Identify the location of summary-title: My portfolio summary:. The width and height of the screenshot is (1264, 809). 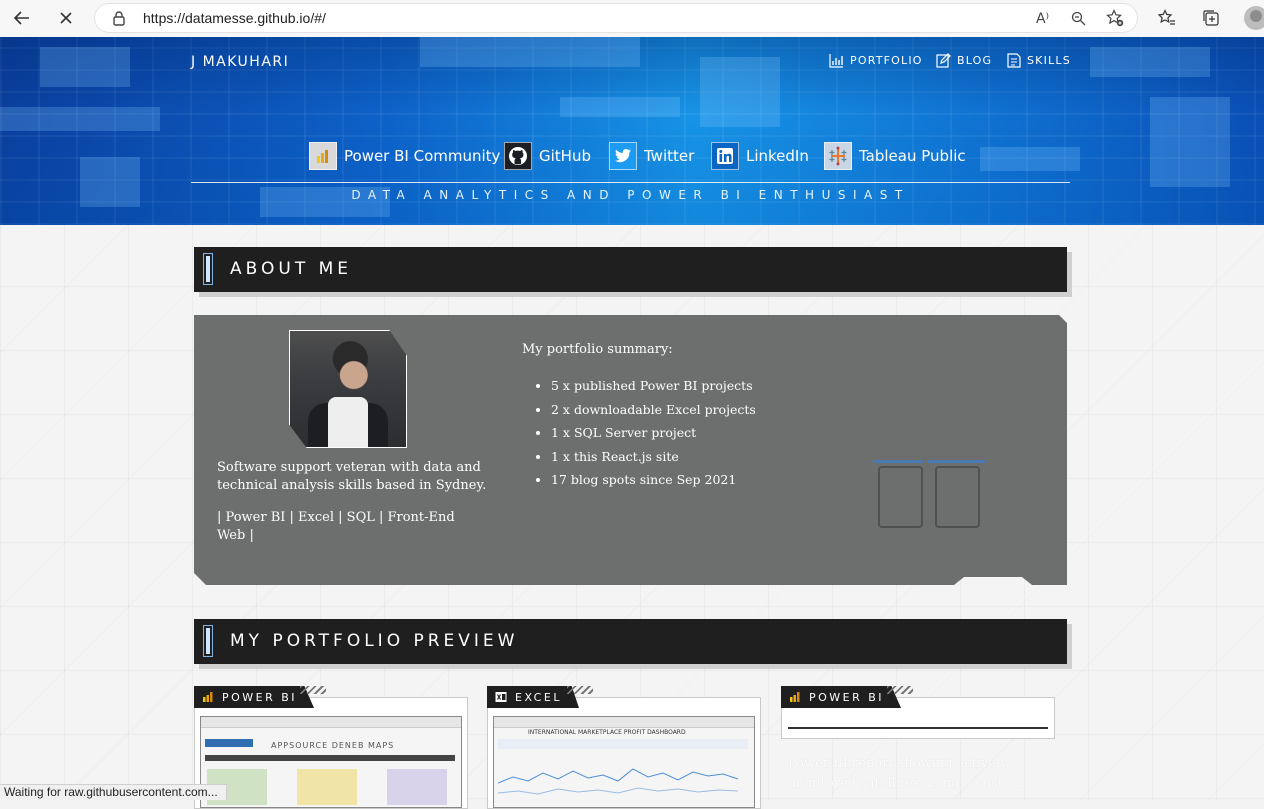
(597, 349).